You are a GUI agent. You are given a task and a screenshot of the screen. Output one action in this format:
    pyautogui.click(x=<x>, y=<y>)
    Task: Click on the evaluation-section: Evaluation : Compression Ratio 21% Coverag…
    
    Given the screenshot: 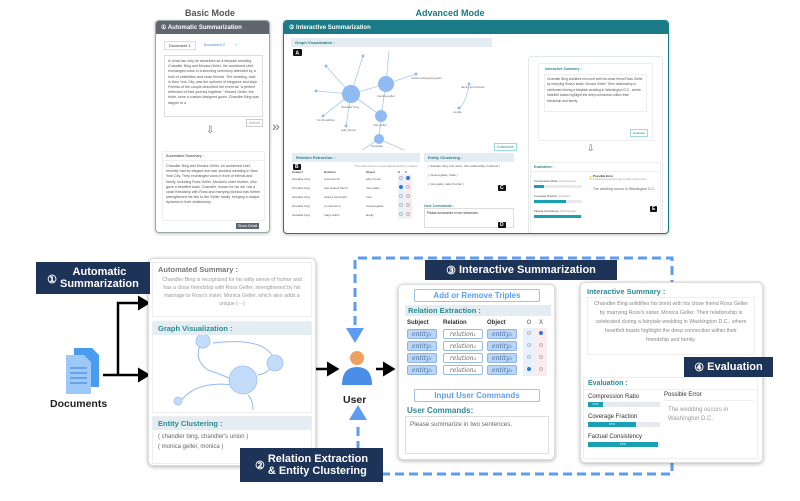 What is the action you would take?
    pyautogui.click(x=670, y=418)
    